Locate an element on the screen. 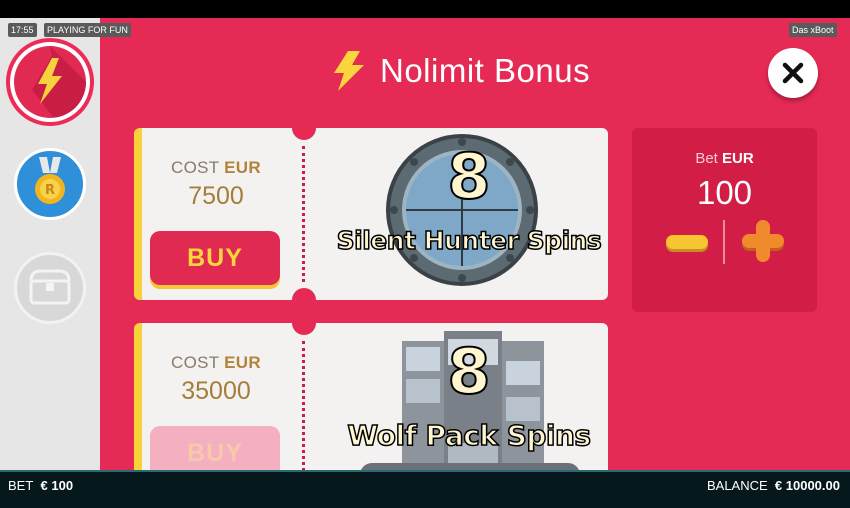  balance-display: BALANCE € 10000.00 is located at coordinates (773, 485).